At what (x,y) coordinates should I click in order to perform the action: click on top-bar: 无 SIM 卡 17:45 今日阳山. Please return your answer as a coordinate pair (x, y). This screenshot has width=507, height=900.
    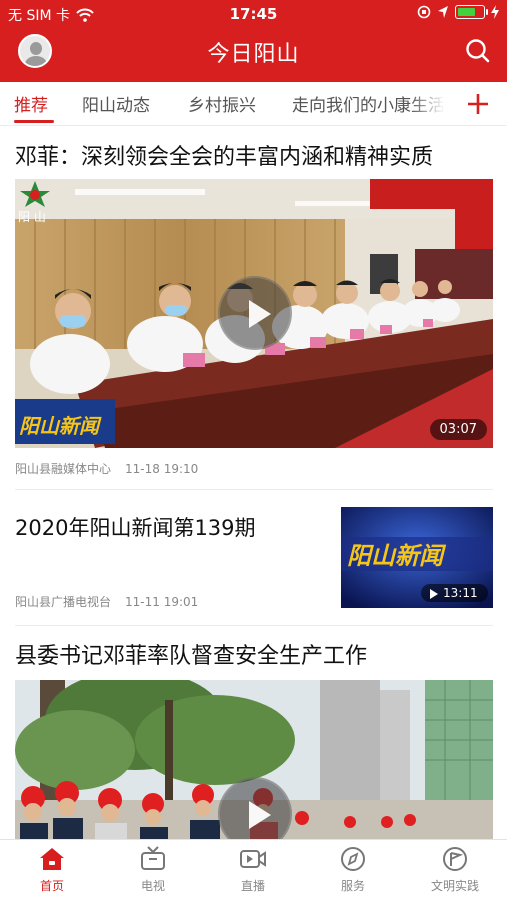
    Looking at the image, I should click on (253, 41).